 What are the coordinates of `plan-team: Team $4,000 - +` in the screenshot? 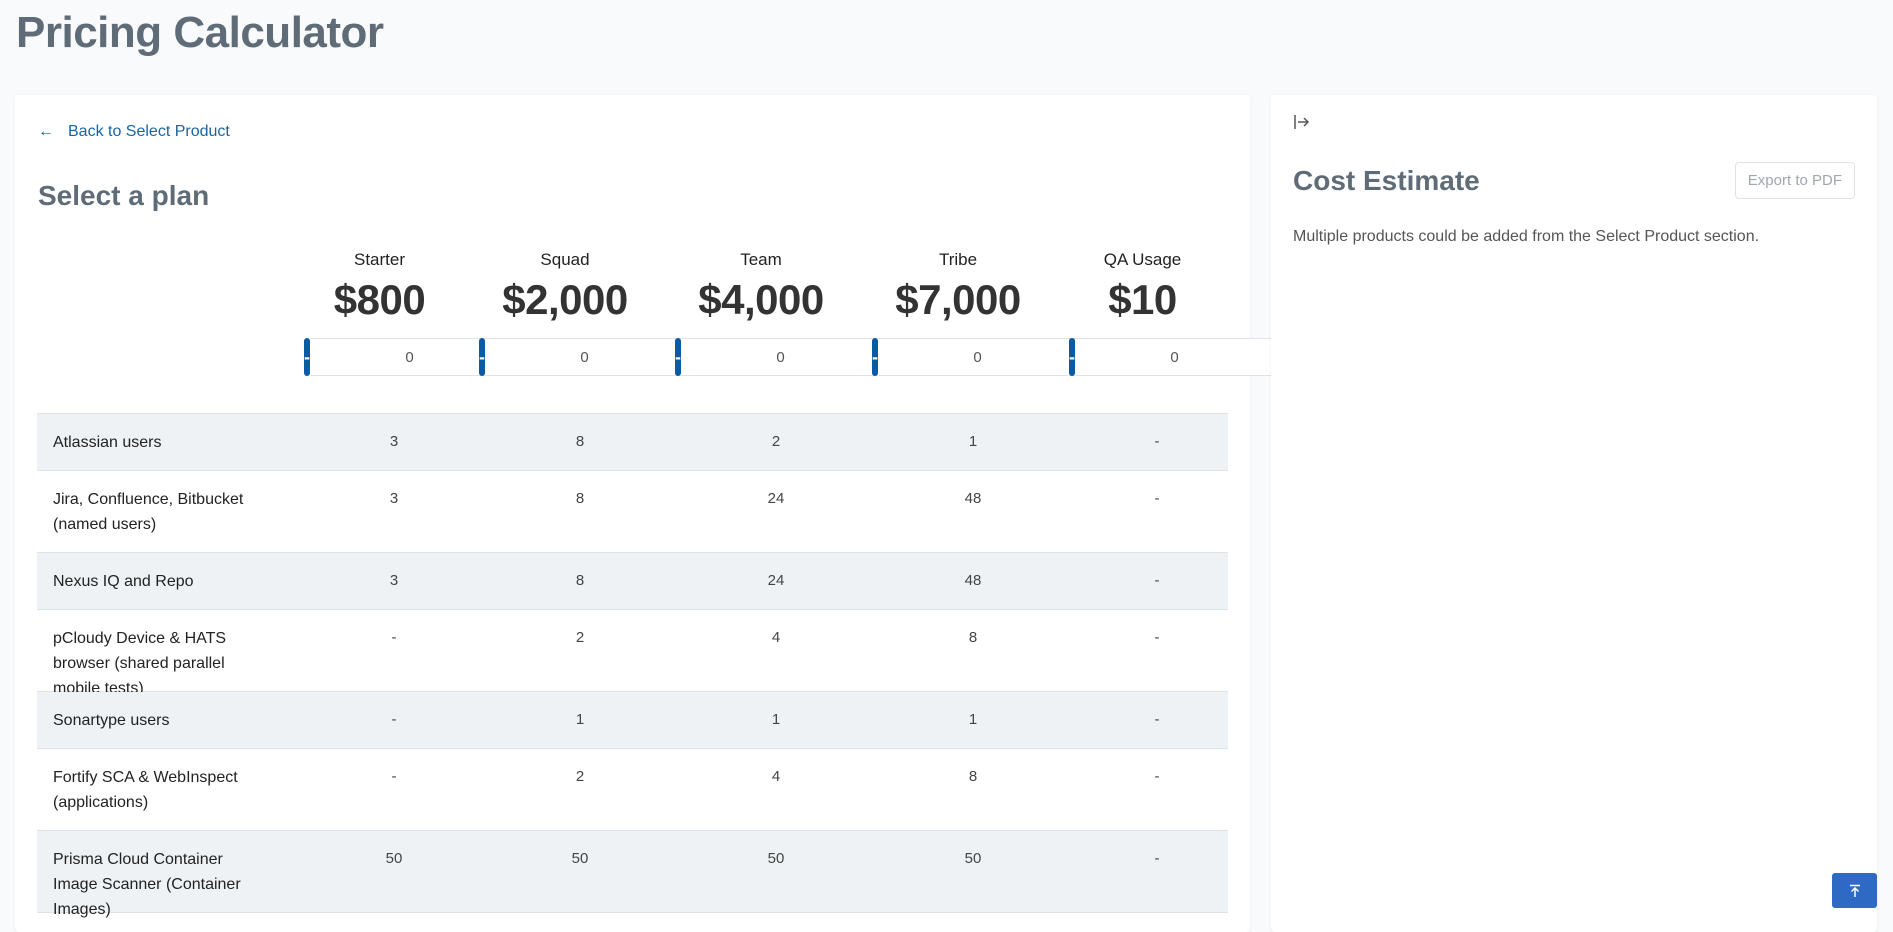 It's located at (783, 313).